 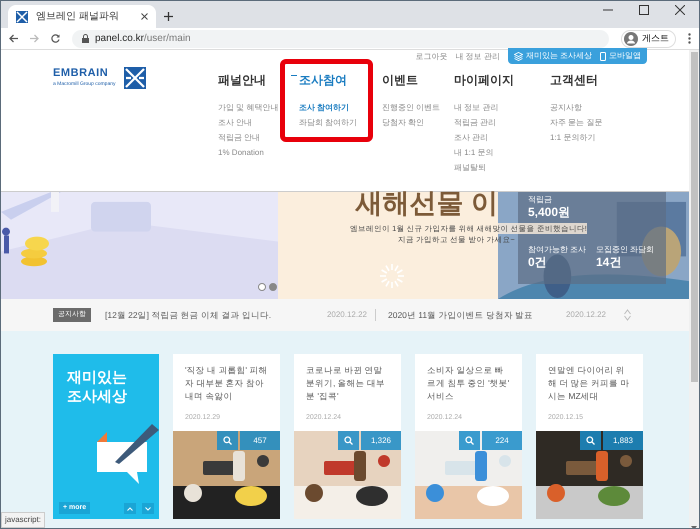 I want to click on layers-icon, so click(x=518, y=56).